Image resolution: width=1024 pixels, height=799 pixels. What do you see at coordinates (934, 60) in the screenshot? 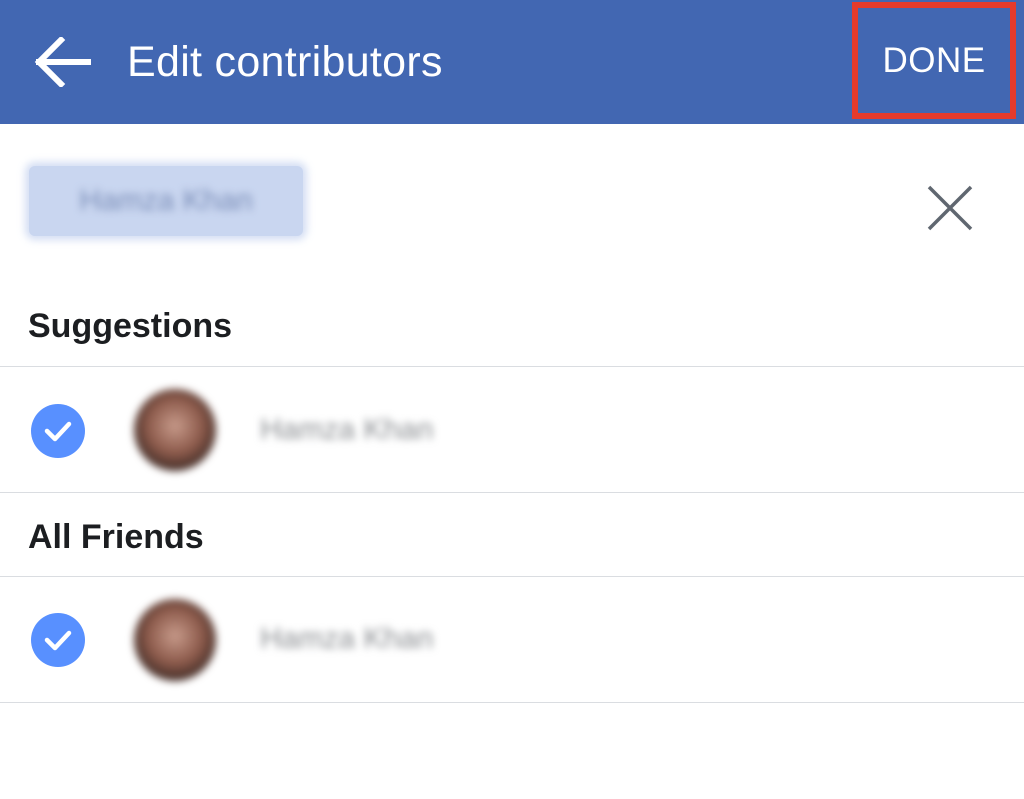
I see `done-button: DONE` at bounding box center [934, 60].